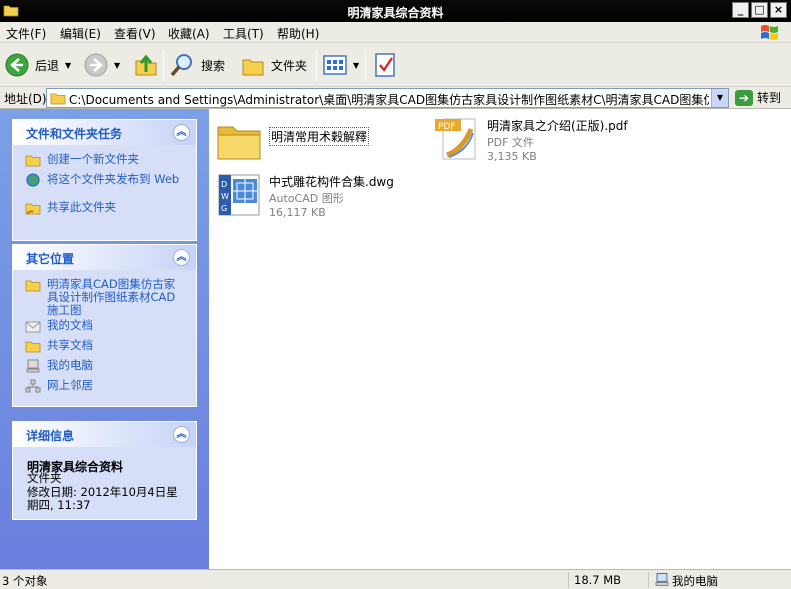 This screenshot has height=589, width=791. Describe the element at coordinates (104, 257) in the screenshot. I see `places-panel-header: 其它位置 ︽` at that location.